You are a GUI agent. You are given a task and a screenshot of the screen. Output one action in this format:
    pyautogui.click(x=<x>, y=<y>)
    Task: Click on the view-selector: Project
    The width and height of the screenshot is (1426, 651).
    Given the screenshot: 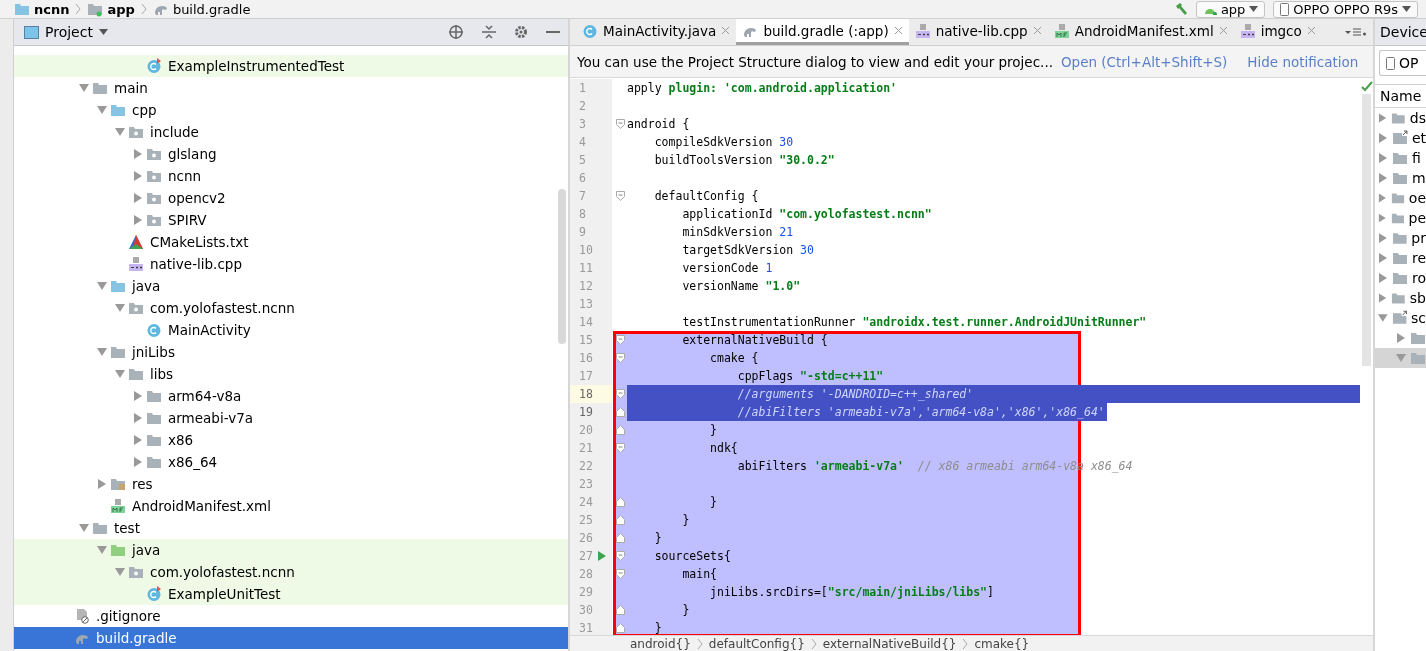 What is the action you would take?
    pyautogui.click(x=66, y=32)
    